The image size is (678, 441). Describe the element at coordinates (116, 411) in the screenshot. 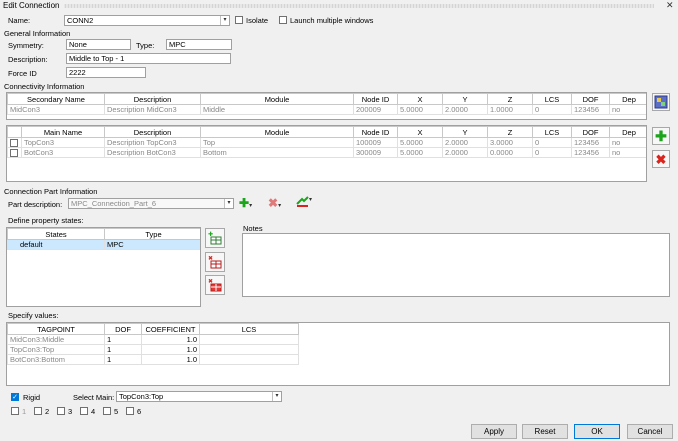

I see `dof-label: 5` at that location.